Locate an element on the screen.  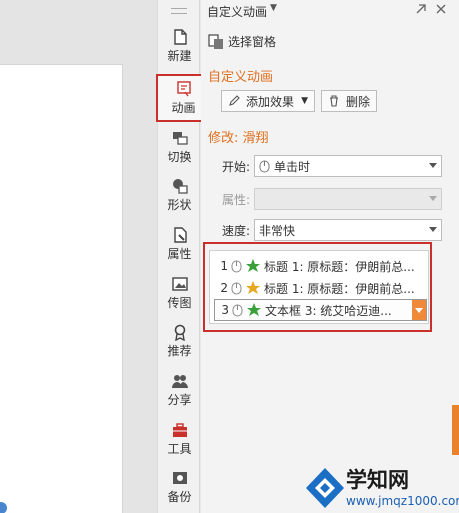
sidebar-item-label: 传图 is located at coordinates (179, 303).